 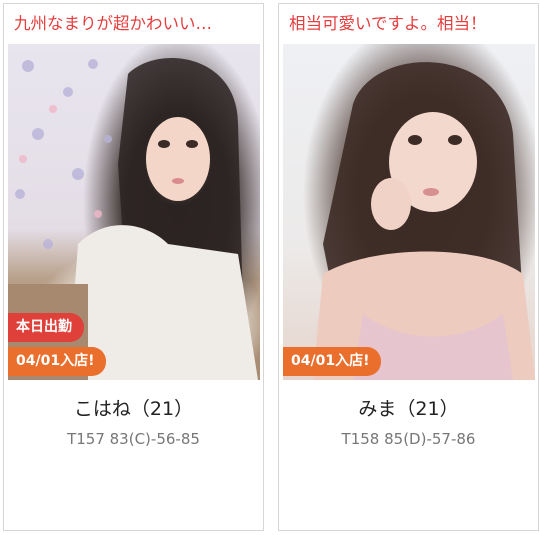 I want to click on today-shift-badge: 本日出勤, so click(x=46, y=327).